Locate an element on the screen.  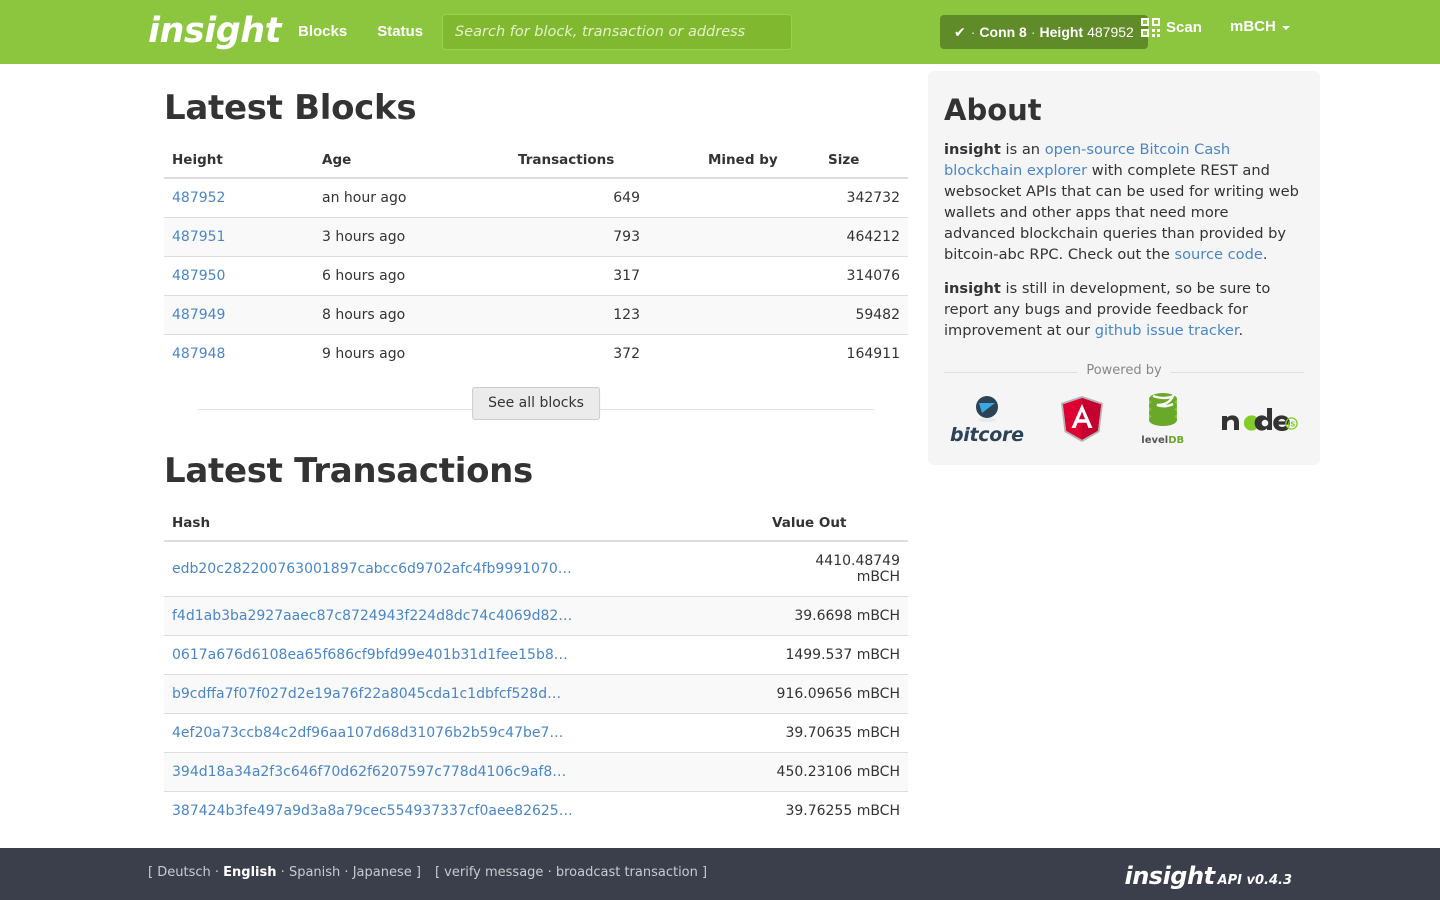
see-all-blocks-divider: See all blocks is located at coordinates (536, 410).